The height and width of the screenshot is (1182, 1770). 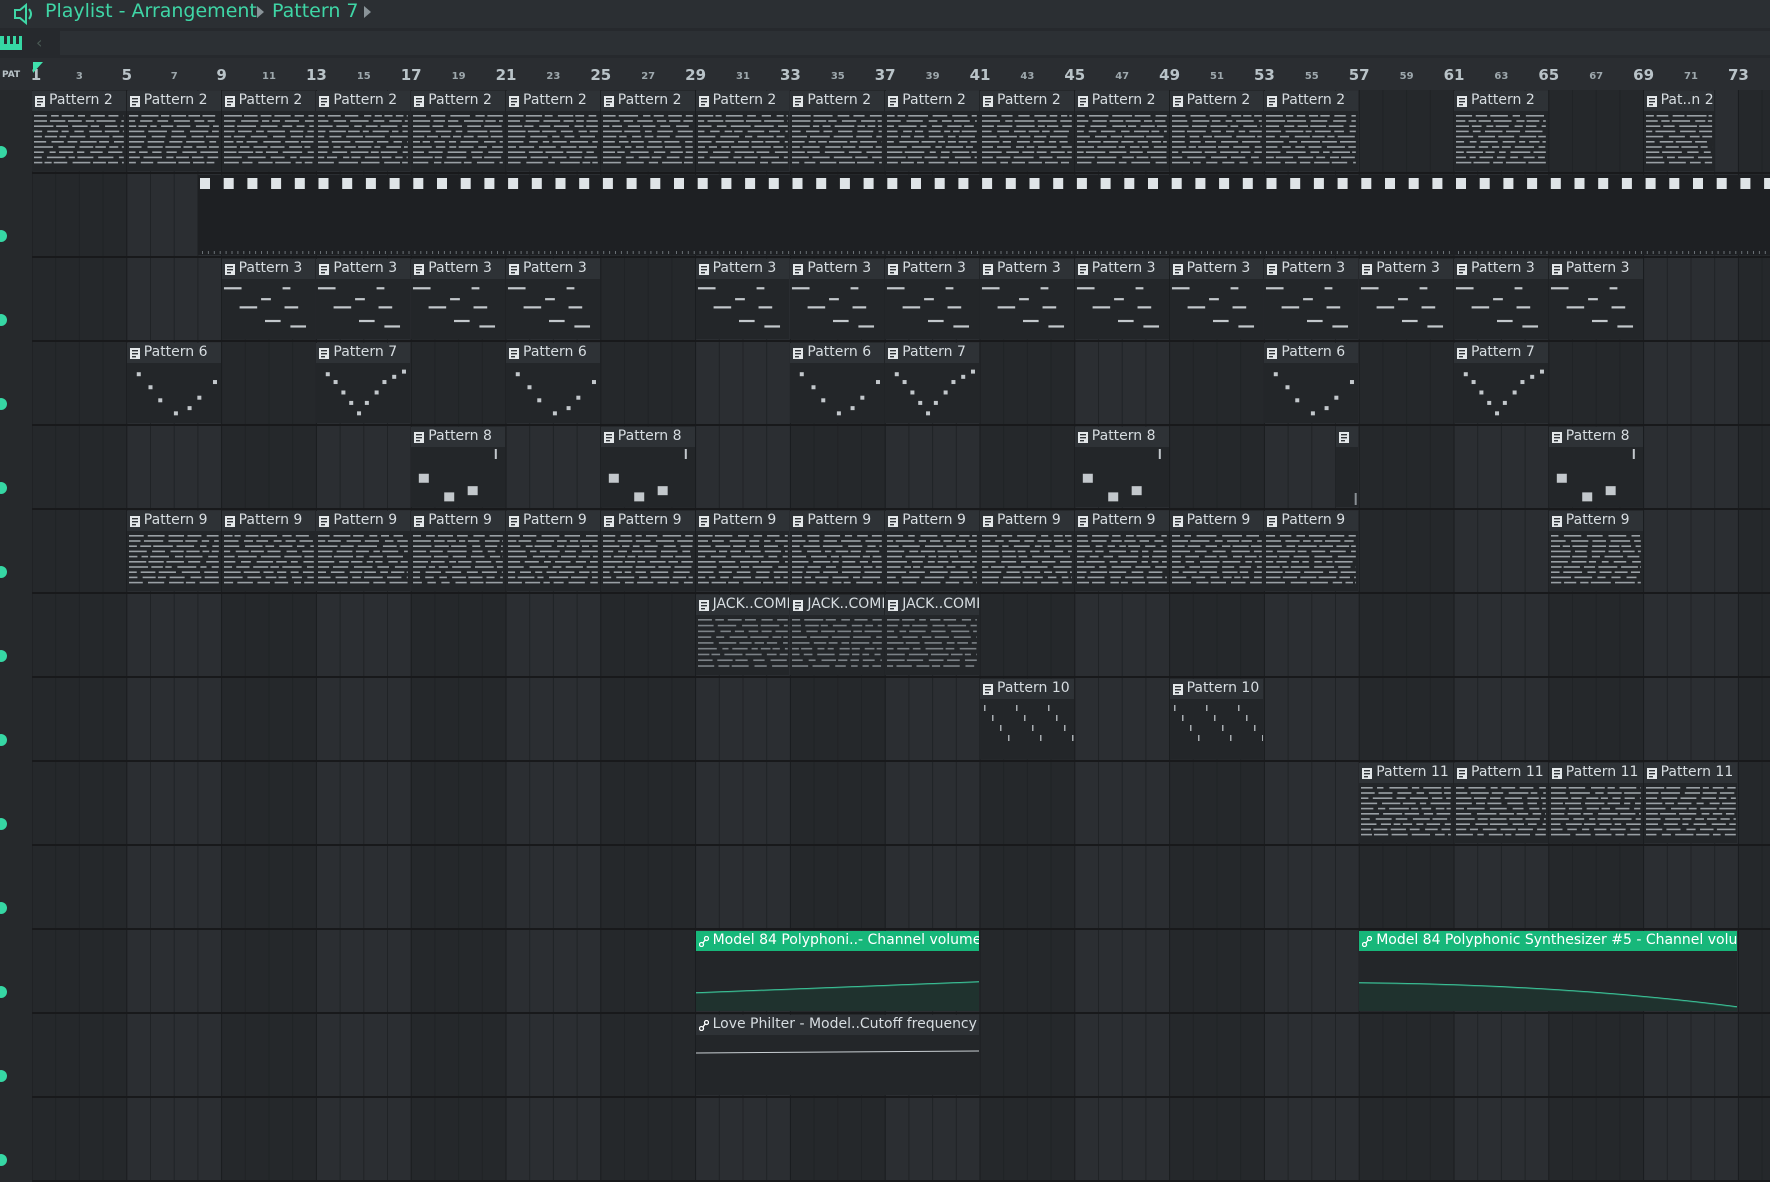 What do you see at coordinates (932, 605) in the screenshot?
I see `clip-header: JACK..COMP` at bounding box center [932, 605].